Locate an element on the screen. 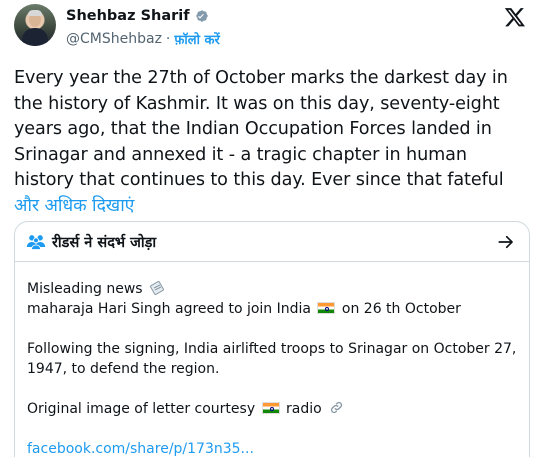  author-handle: @CMShehbaz is located at coordinates (114, 39).